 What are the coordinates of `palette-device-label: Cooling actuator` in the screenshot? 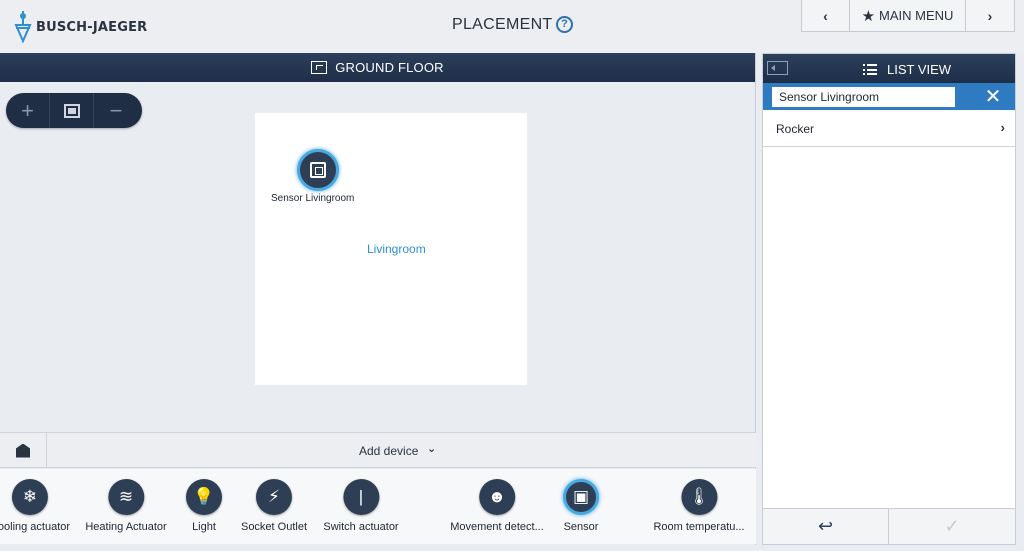 It's located at (35, 527).